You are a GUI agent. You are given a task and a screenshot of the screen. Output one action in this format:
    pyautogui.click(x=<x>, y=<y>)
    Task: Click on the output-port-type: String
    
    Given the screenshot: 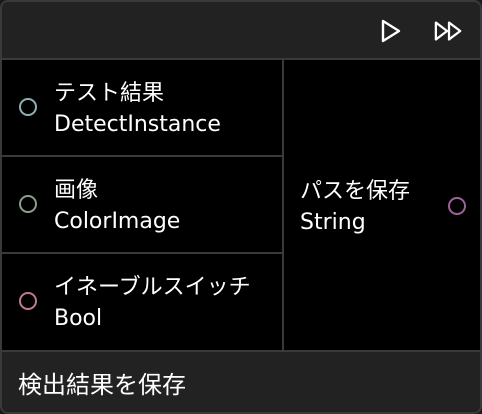 What is the action you would take?
    pyautogui.click(x=333, y=222)
    